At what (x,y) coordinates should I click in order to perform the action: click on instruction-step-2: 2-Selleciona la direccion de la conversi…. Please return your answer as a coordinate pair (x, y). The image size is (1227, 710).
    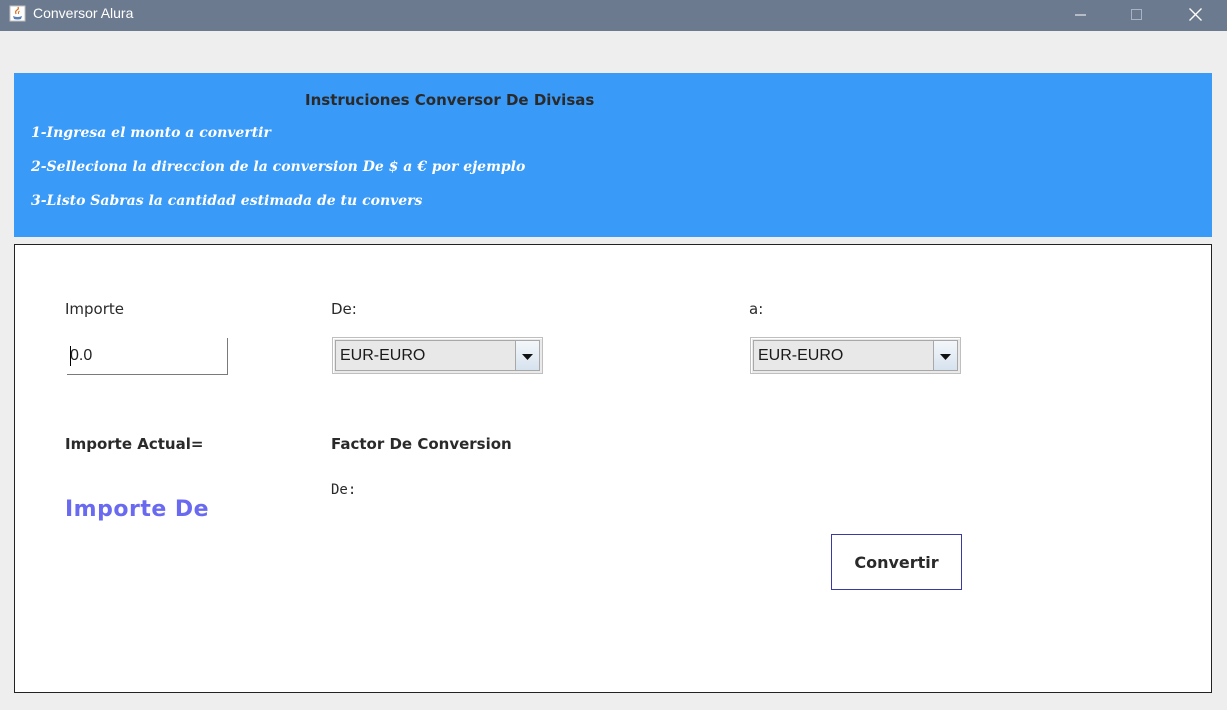
    Looking at the image, I should click on (278, 167).